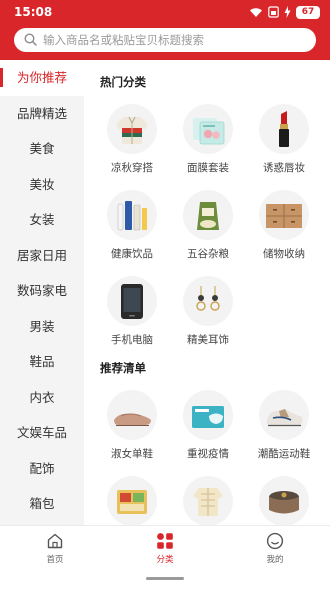  Describe the element at coordinates (165, 13) in the screenshot. I see `status-bar: 15:08 67` at that location.